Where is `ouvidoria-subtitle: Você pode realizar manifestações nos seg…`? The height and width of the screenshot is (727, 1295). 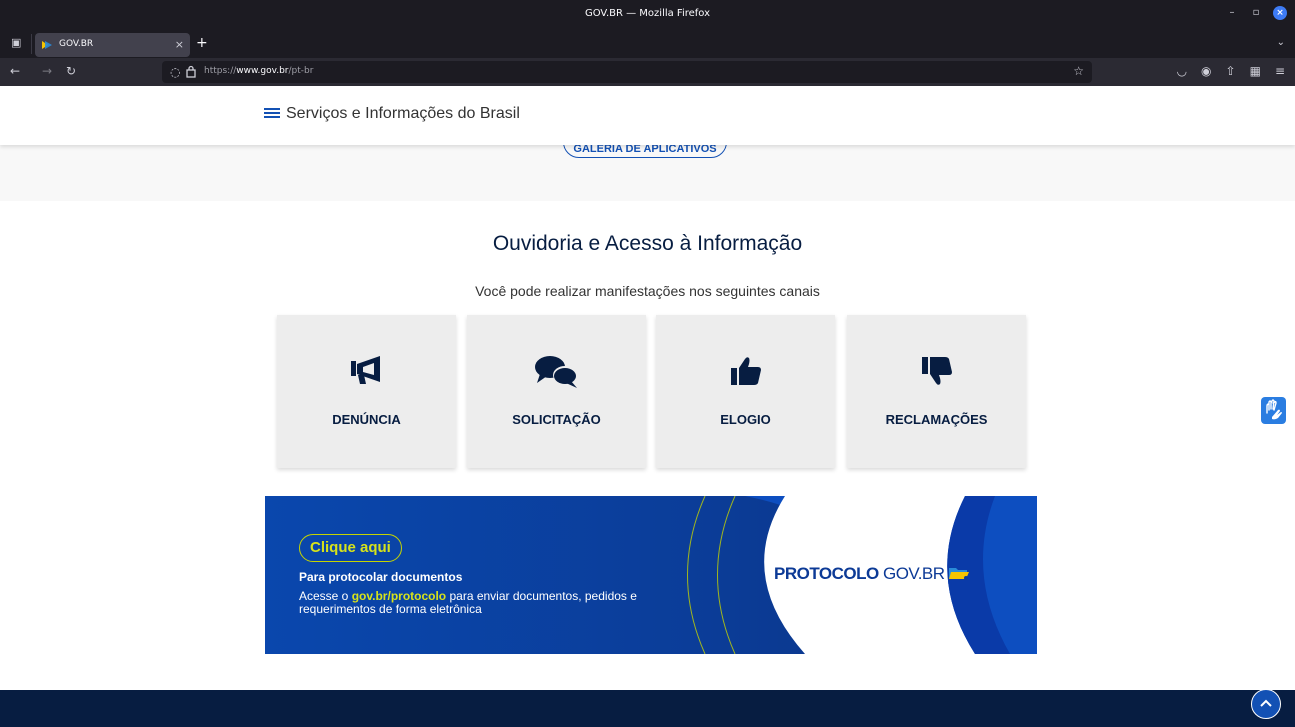 ouvidoria-subtitle: Você pode realizar manifestações nos seg… is located at coordinates (647, 291).